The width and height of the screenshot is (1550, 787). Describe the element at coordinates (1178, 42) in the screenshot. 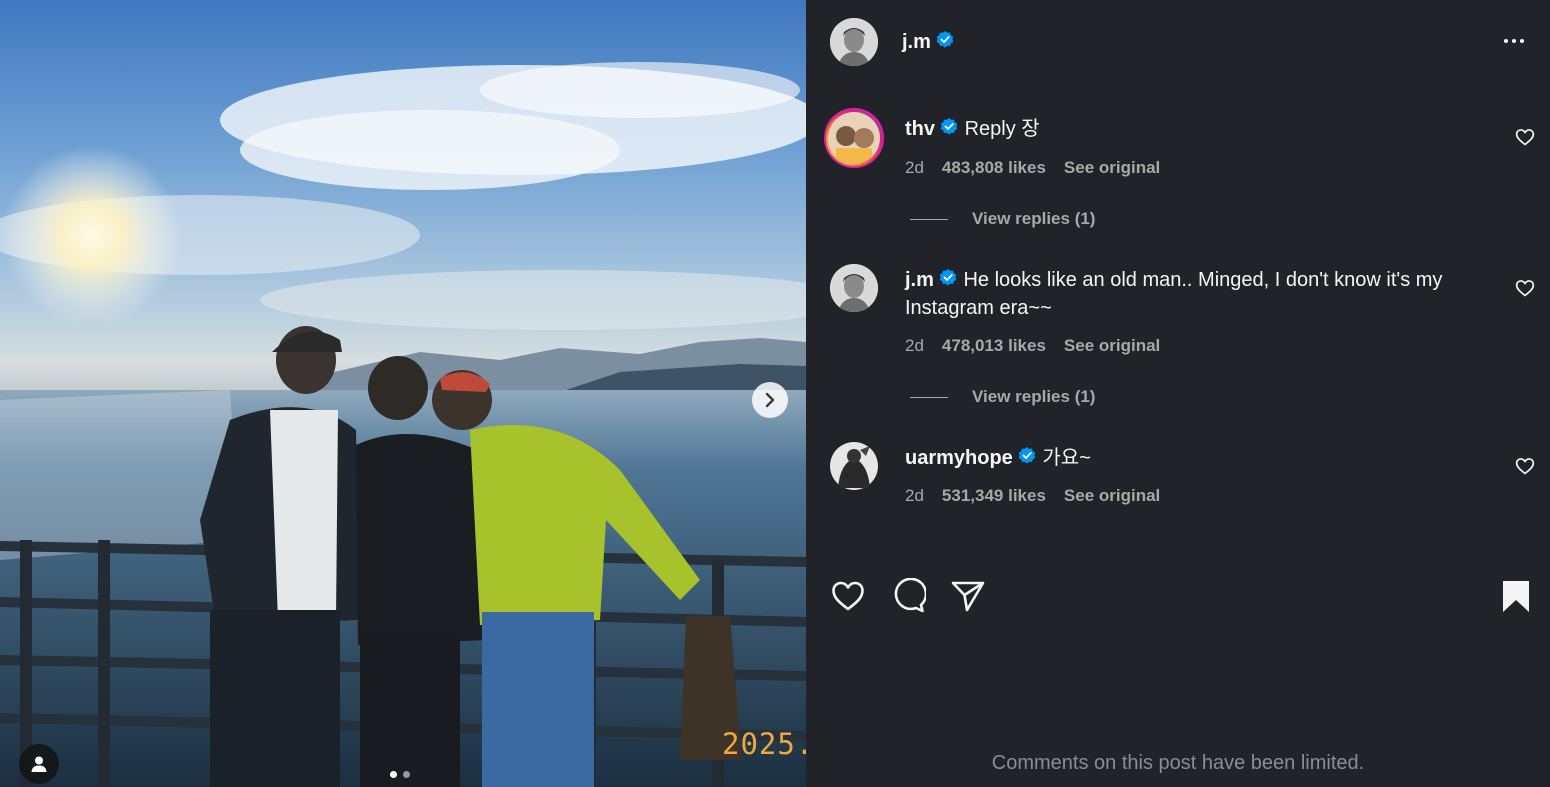

I see `post-header: j.m` at that location.